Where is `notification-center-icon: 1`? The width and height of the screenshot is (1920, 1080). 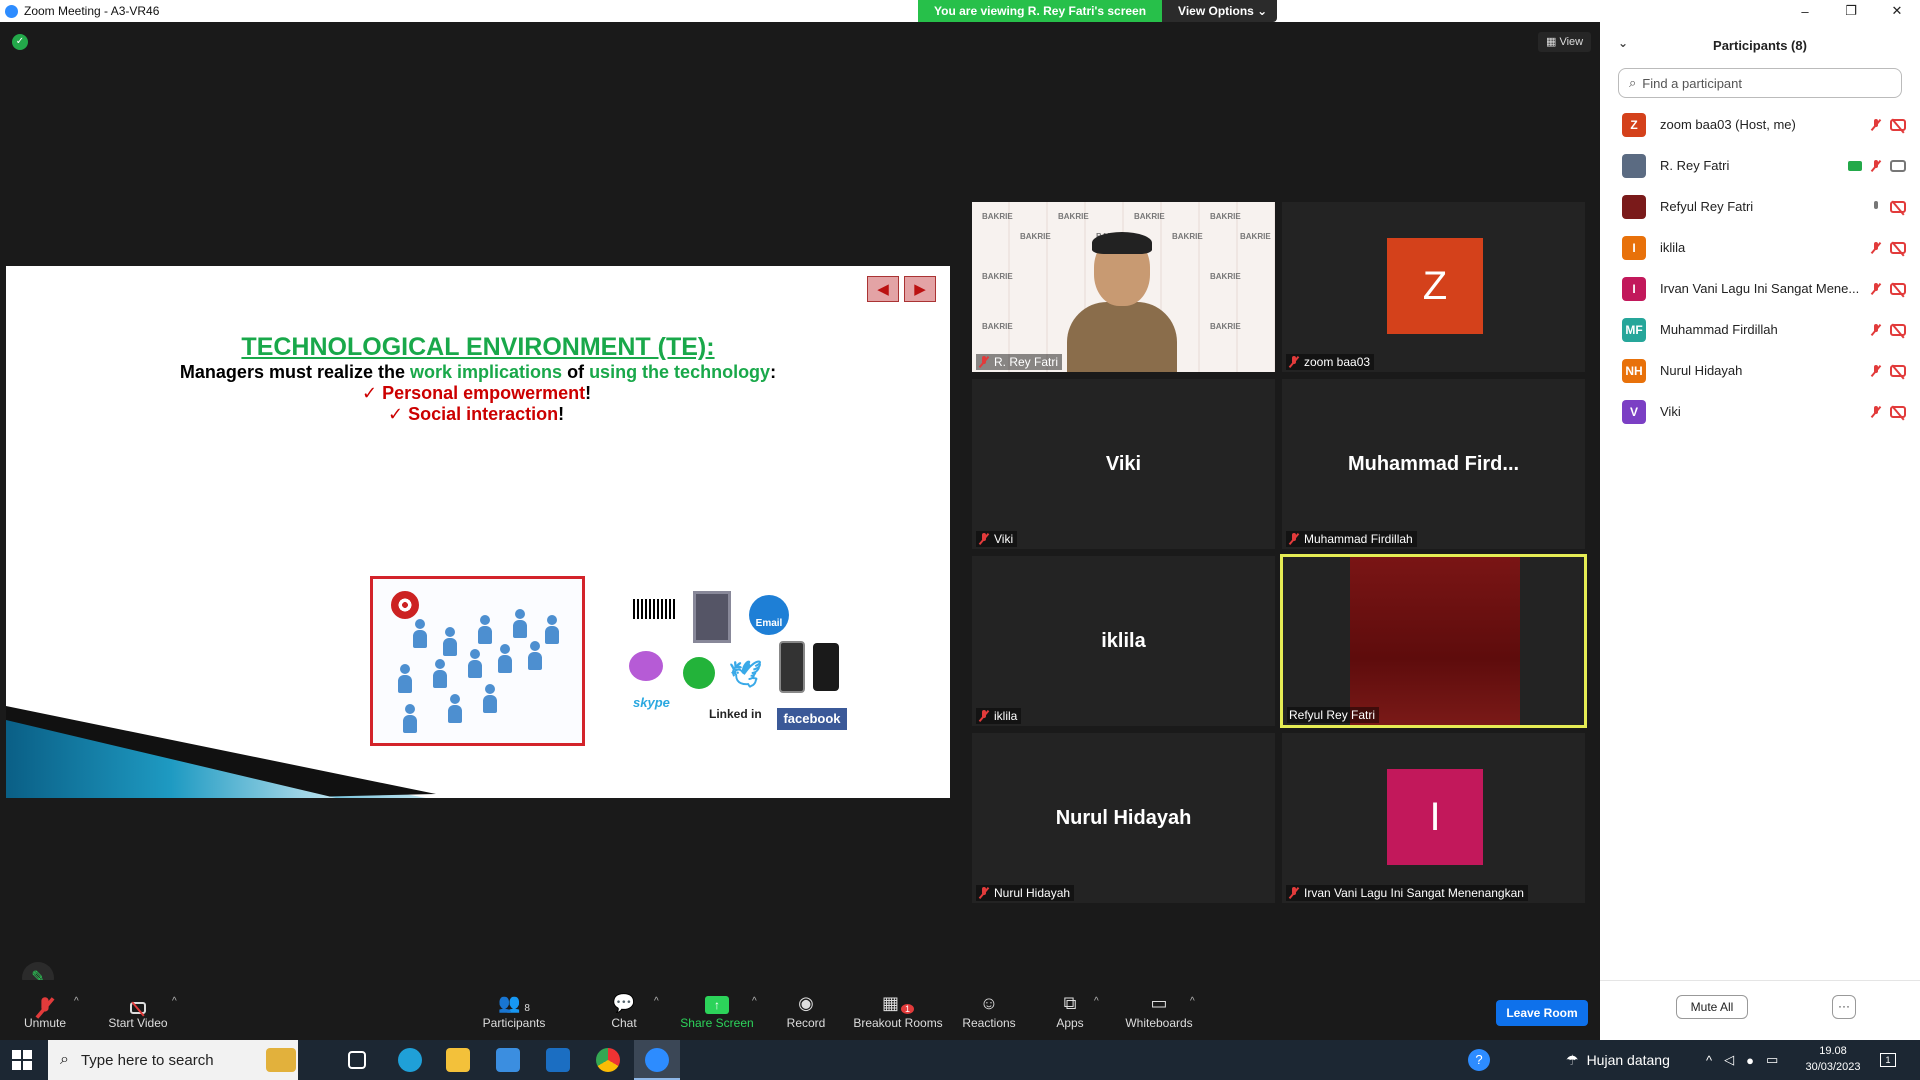 notification-center-icon: 1 is located at coordinates (1888, 1060).